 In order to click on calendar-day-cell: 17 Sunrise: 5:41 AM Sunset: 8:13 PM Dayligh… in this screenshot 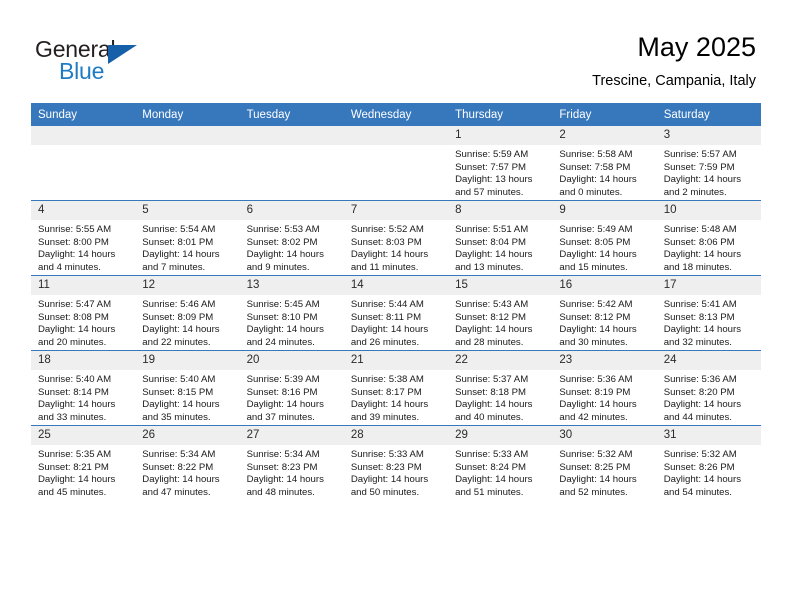, I will do `click(708, 313)`.